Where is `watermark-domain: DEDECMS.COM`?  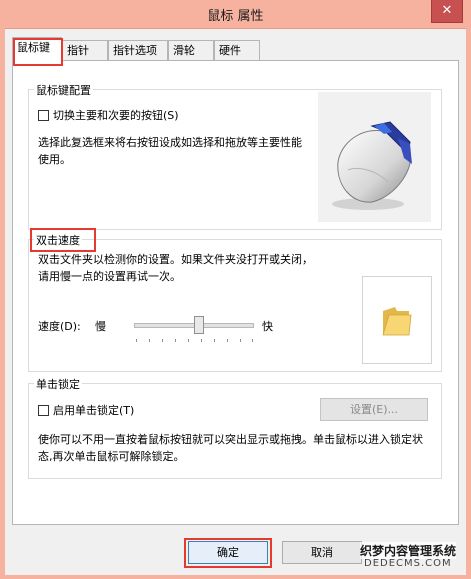 watermark-domain: DEDECMS.COM is located at coordinates (408, 563).